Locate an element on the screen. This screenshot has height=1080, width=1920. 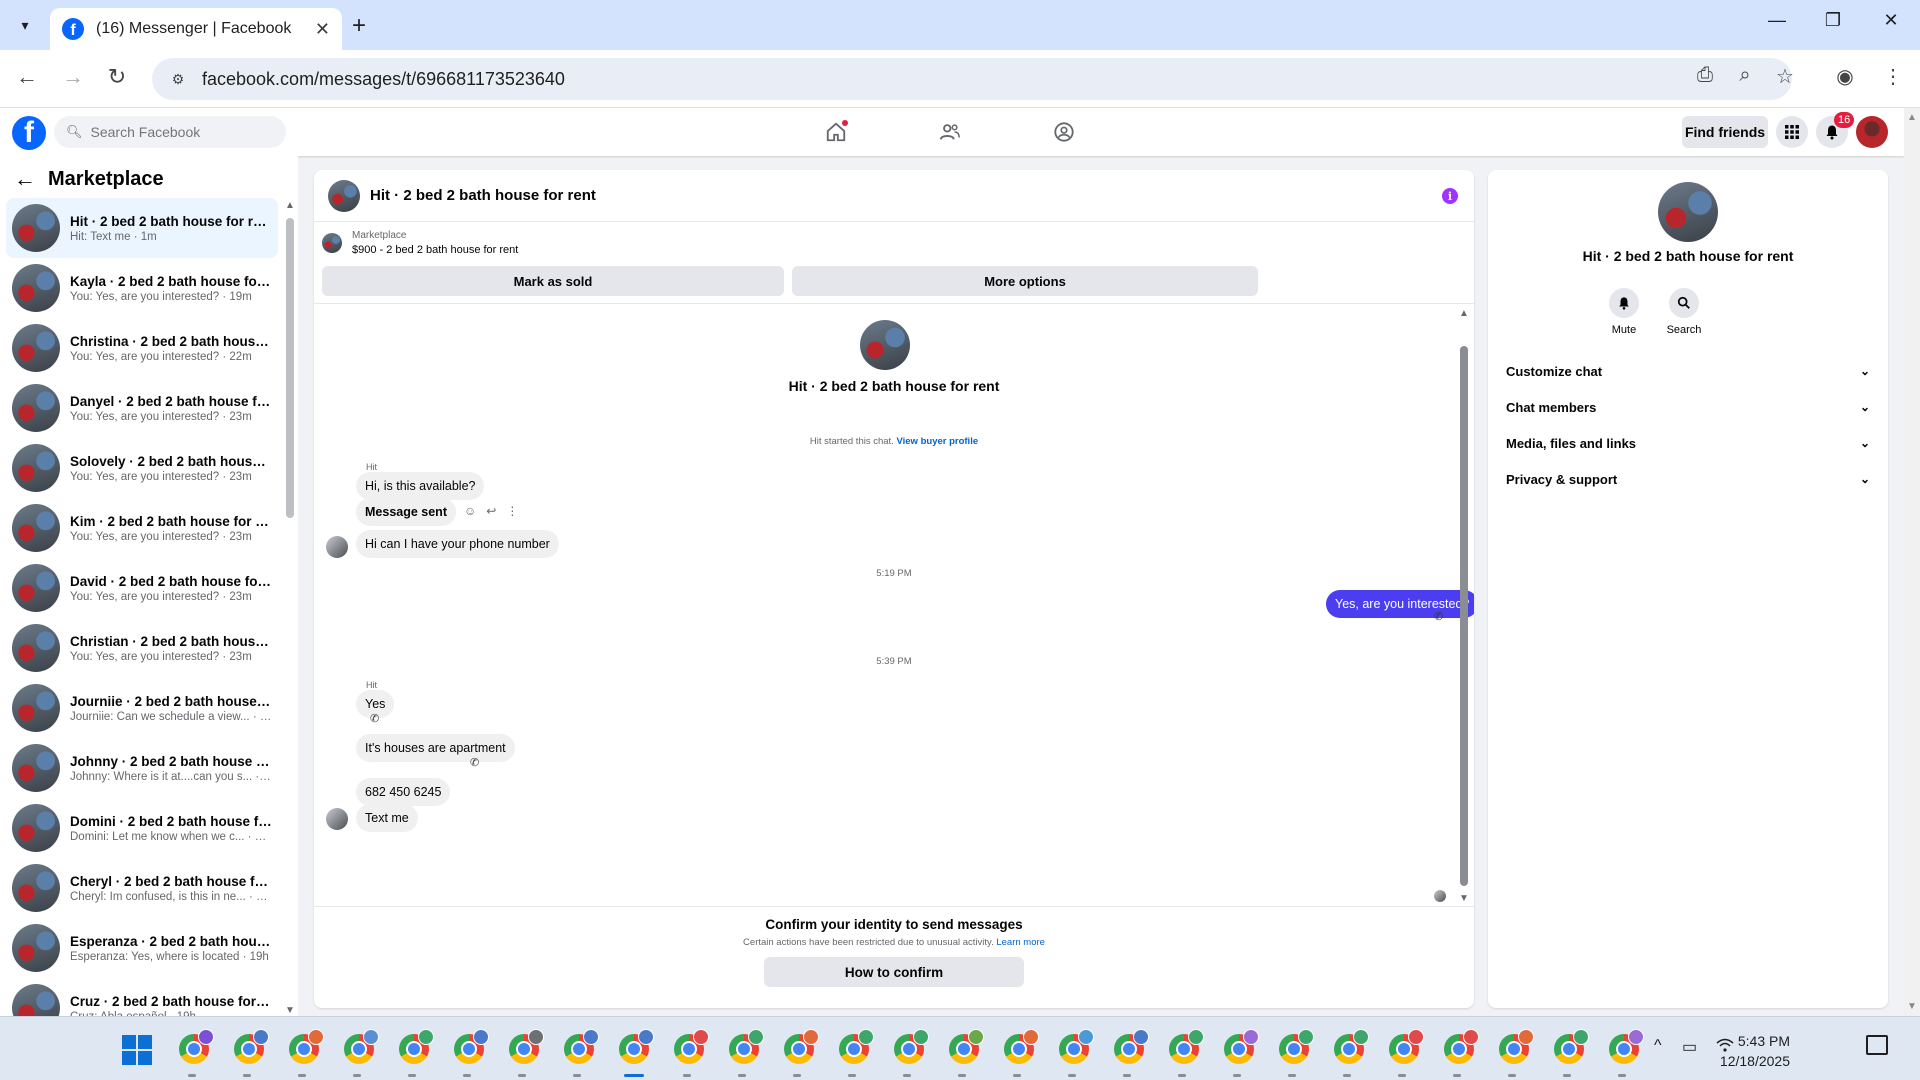
facebook-search-box: 🔍︎ is located at coordinates (170, 132).